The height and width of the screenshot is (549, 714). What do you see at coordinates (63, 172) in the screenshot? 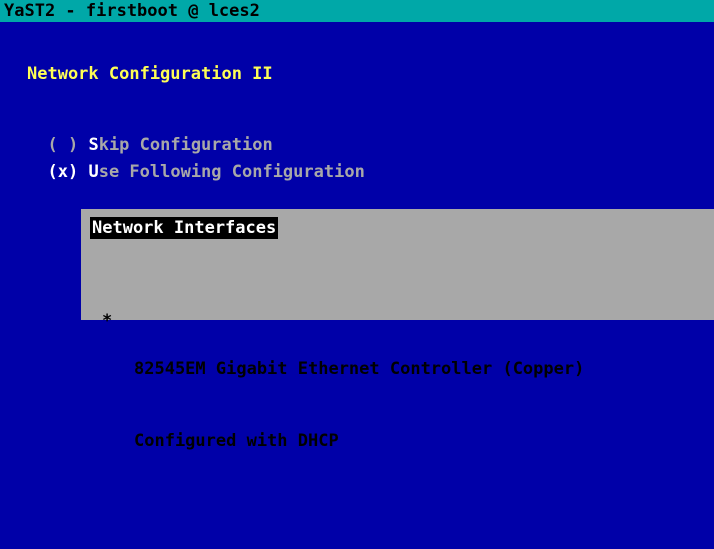
I see `radio-indicator: (x)` at bounding box center [63, 172].